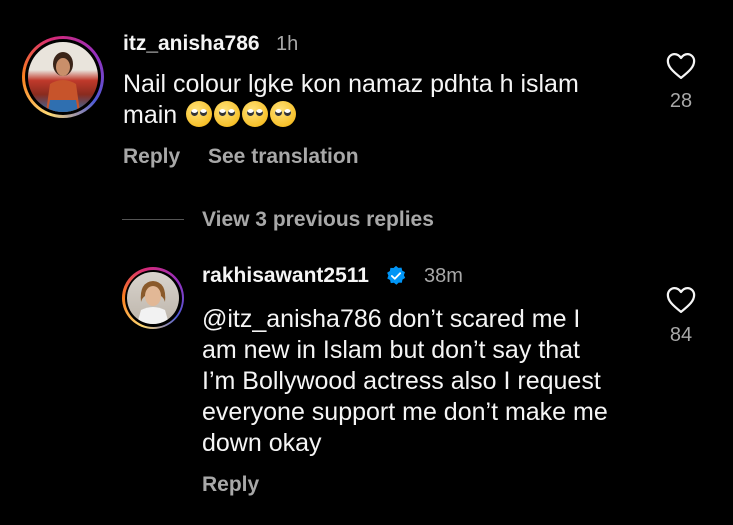 This screenshot has width=733, height=525. Describe the element at coordinates (401, 381) in the screenshot. I see `reply-text-line: I’m Bollywood actress also I request` at that location.